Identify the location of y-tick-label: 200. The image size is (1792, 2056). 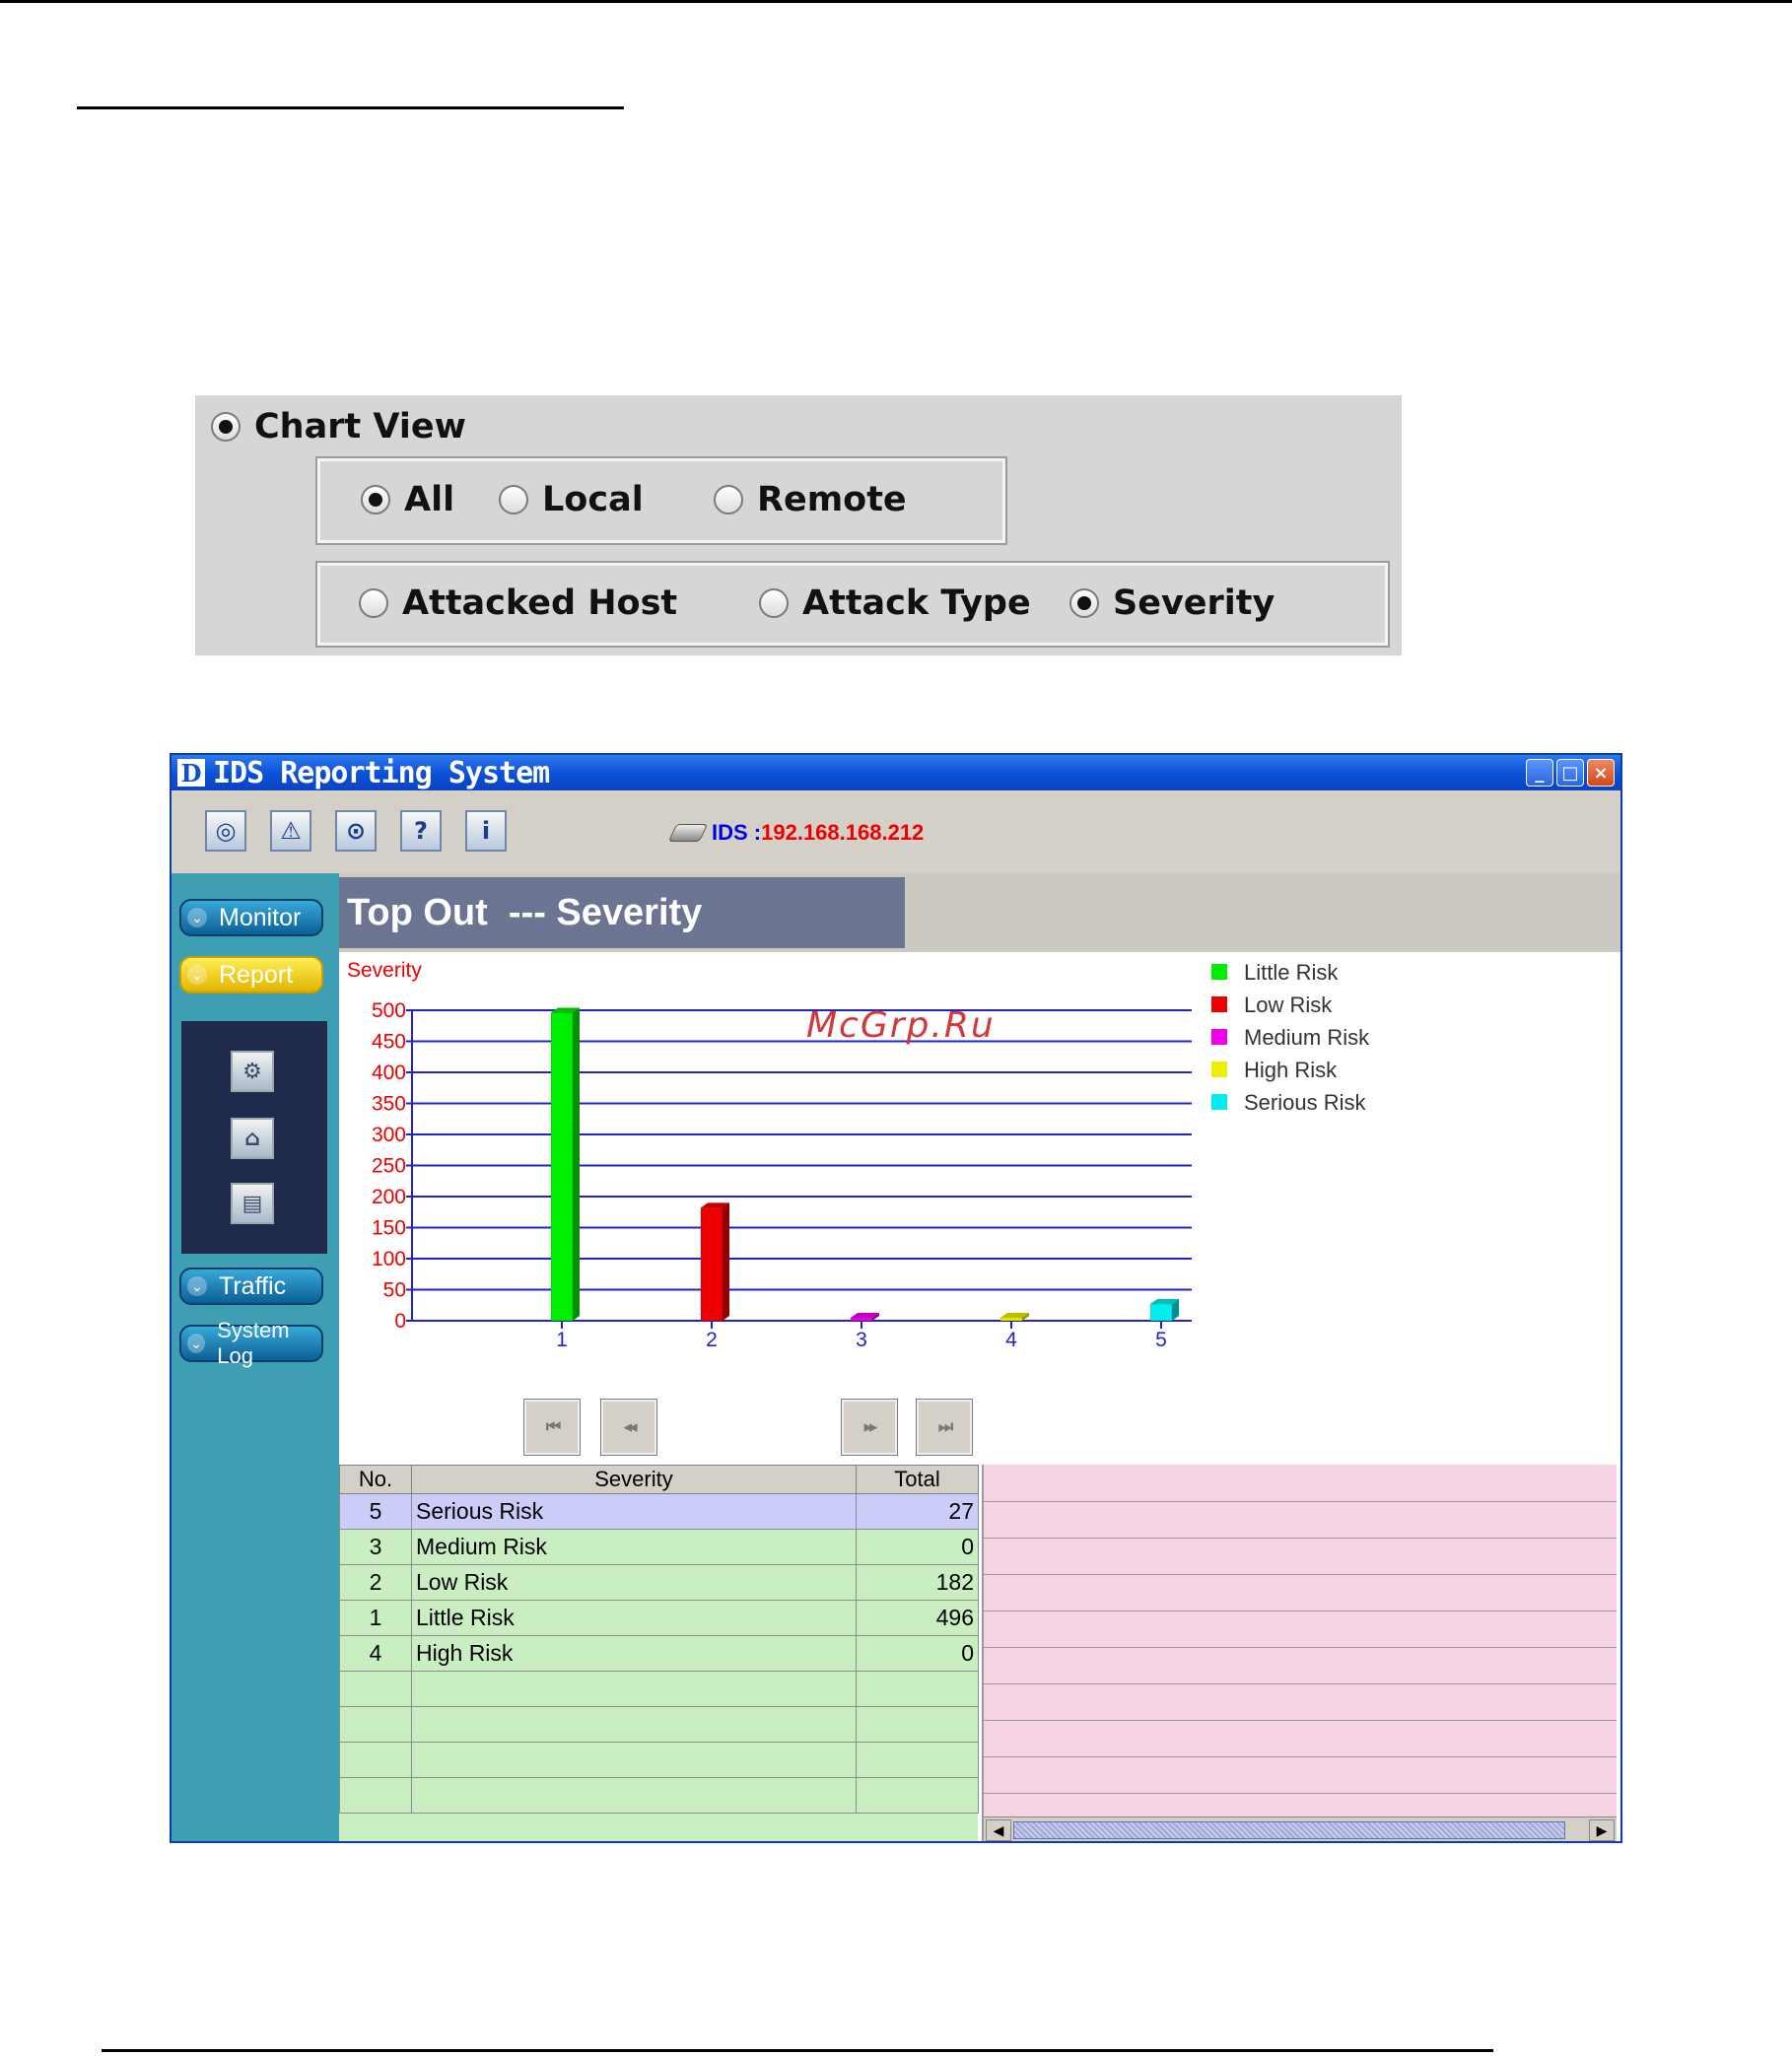
(389, 1197).